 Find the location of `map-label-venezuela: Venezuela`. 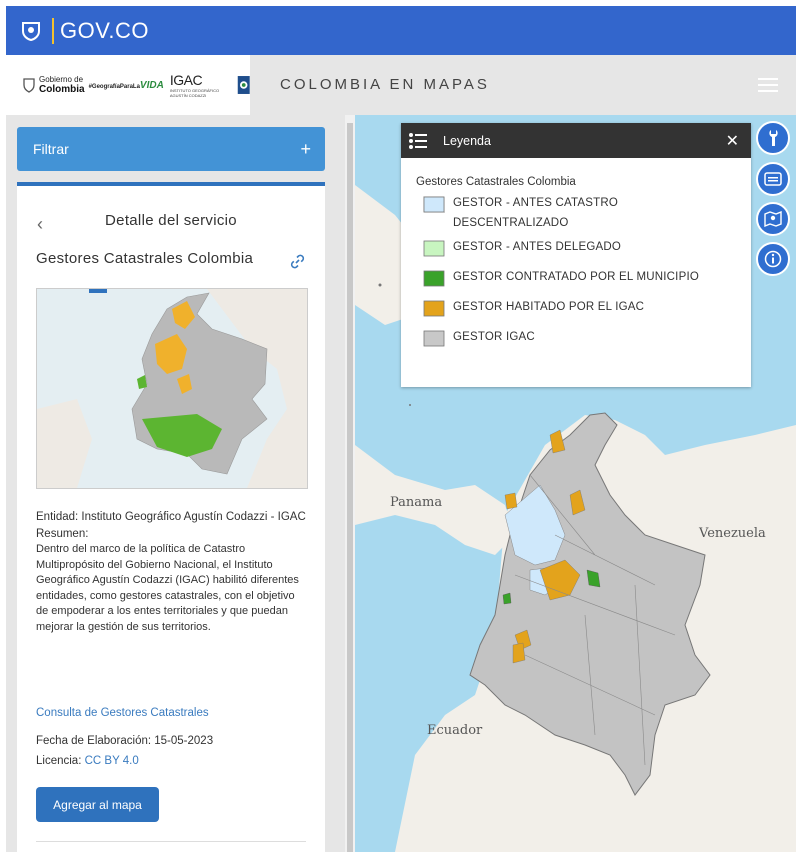

map-label-venezuela: Venezuela is located at coordinates (732, 533).